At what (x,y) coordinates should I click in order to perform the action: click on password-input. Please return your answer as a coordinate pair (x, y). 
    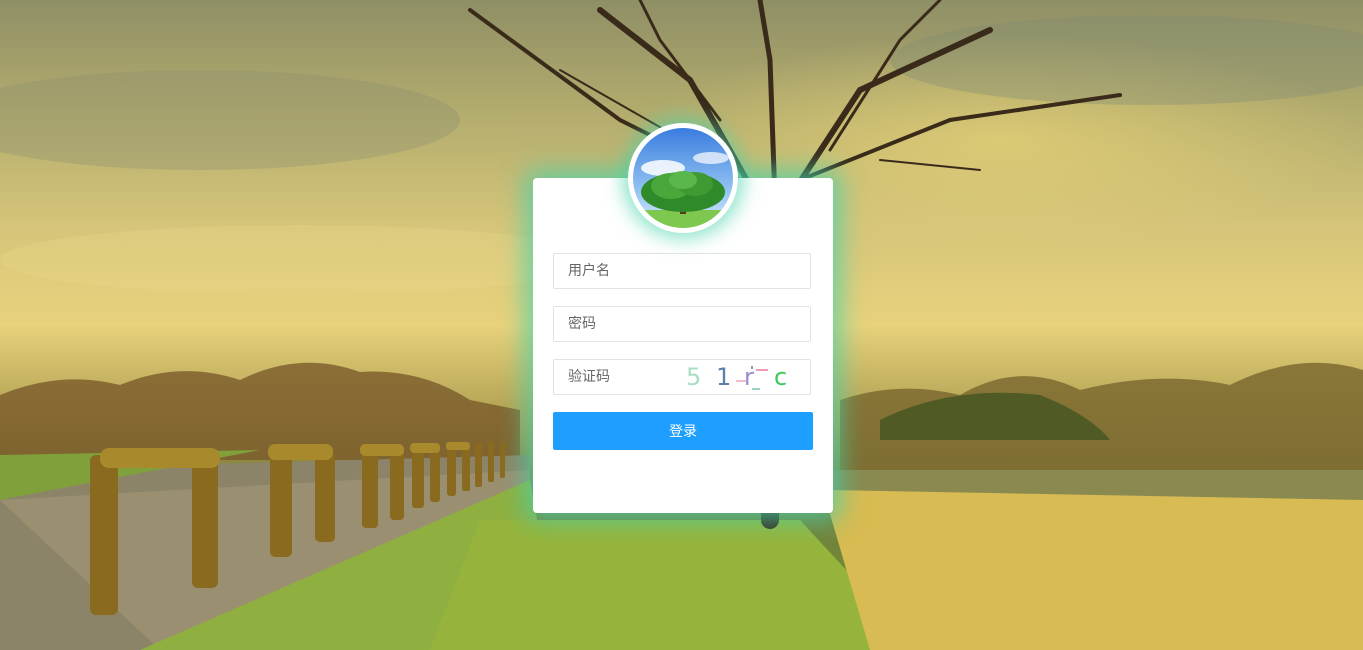
    Looking at the image, I should click on (682, 324).